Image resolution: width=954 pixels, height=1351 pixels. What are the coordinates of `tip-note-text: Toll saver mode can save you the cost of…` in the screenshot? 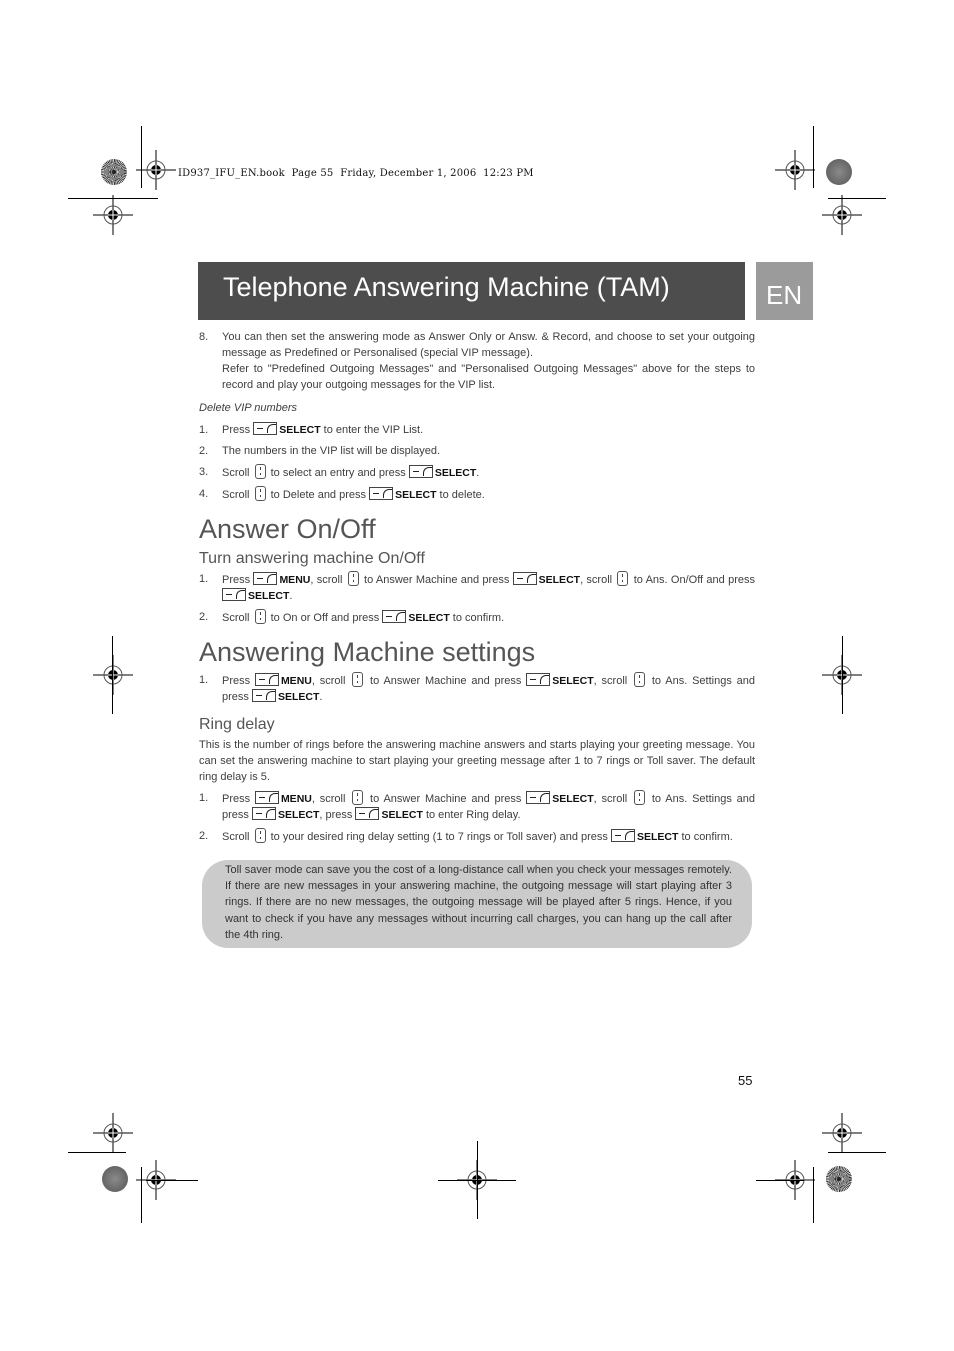 It's located at (478, 902).